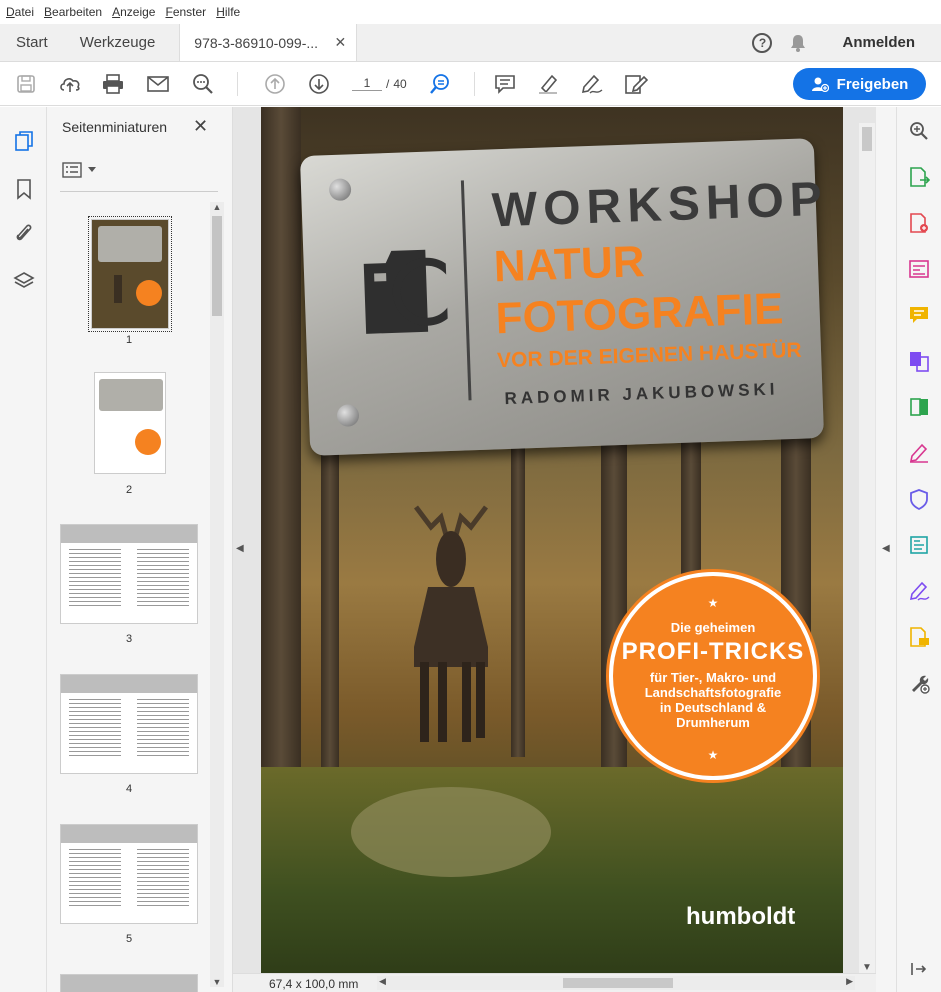  I want to click on expand-right-icon: ◀, so click(886, 548).